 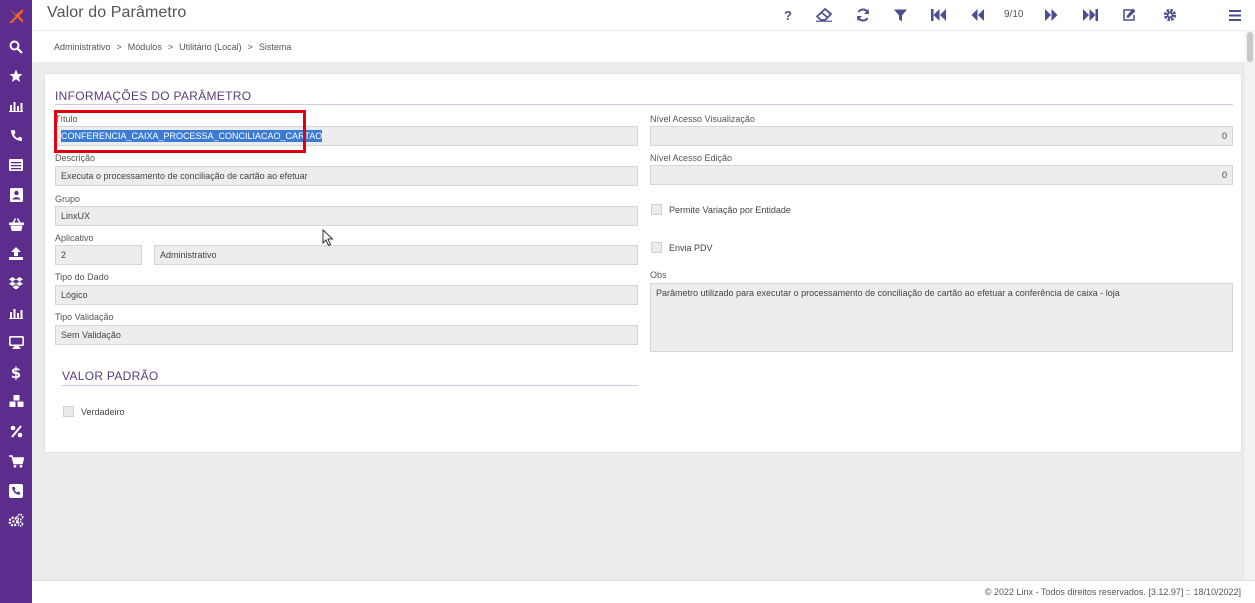 I want to click on contact-card-icon, so click(x=16, y=195).